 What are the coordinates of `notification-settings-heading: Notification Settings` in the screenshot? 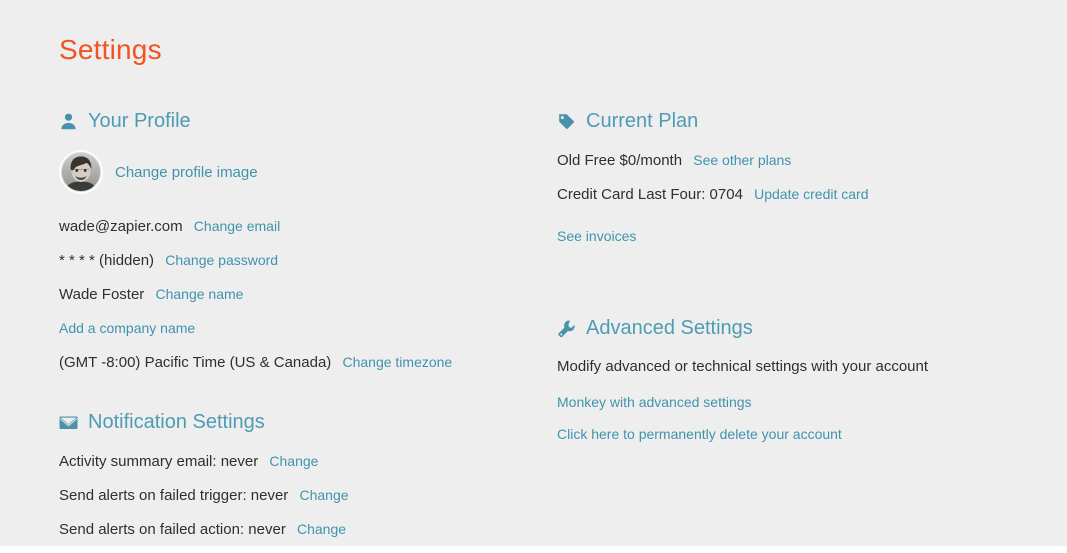 It's located at (294, 422).